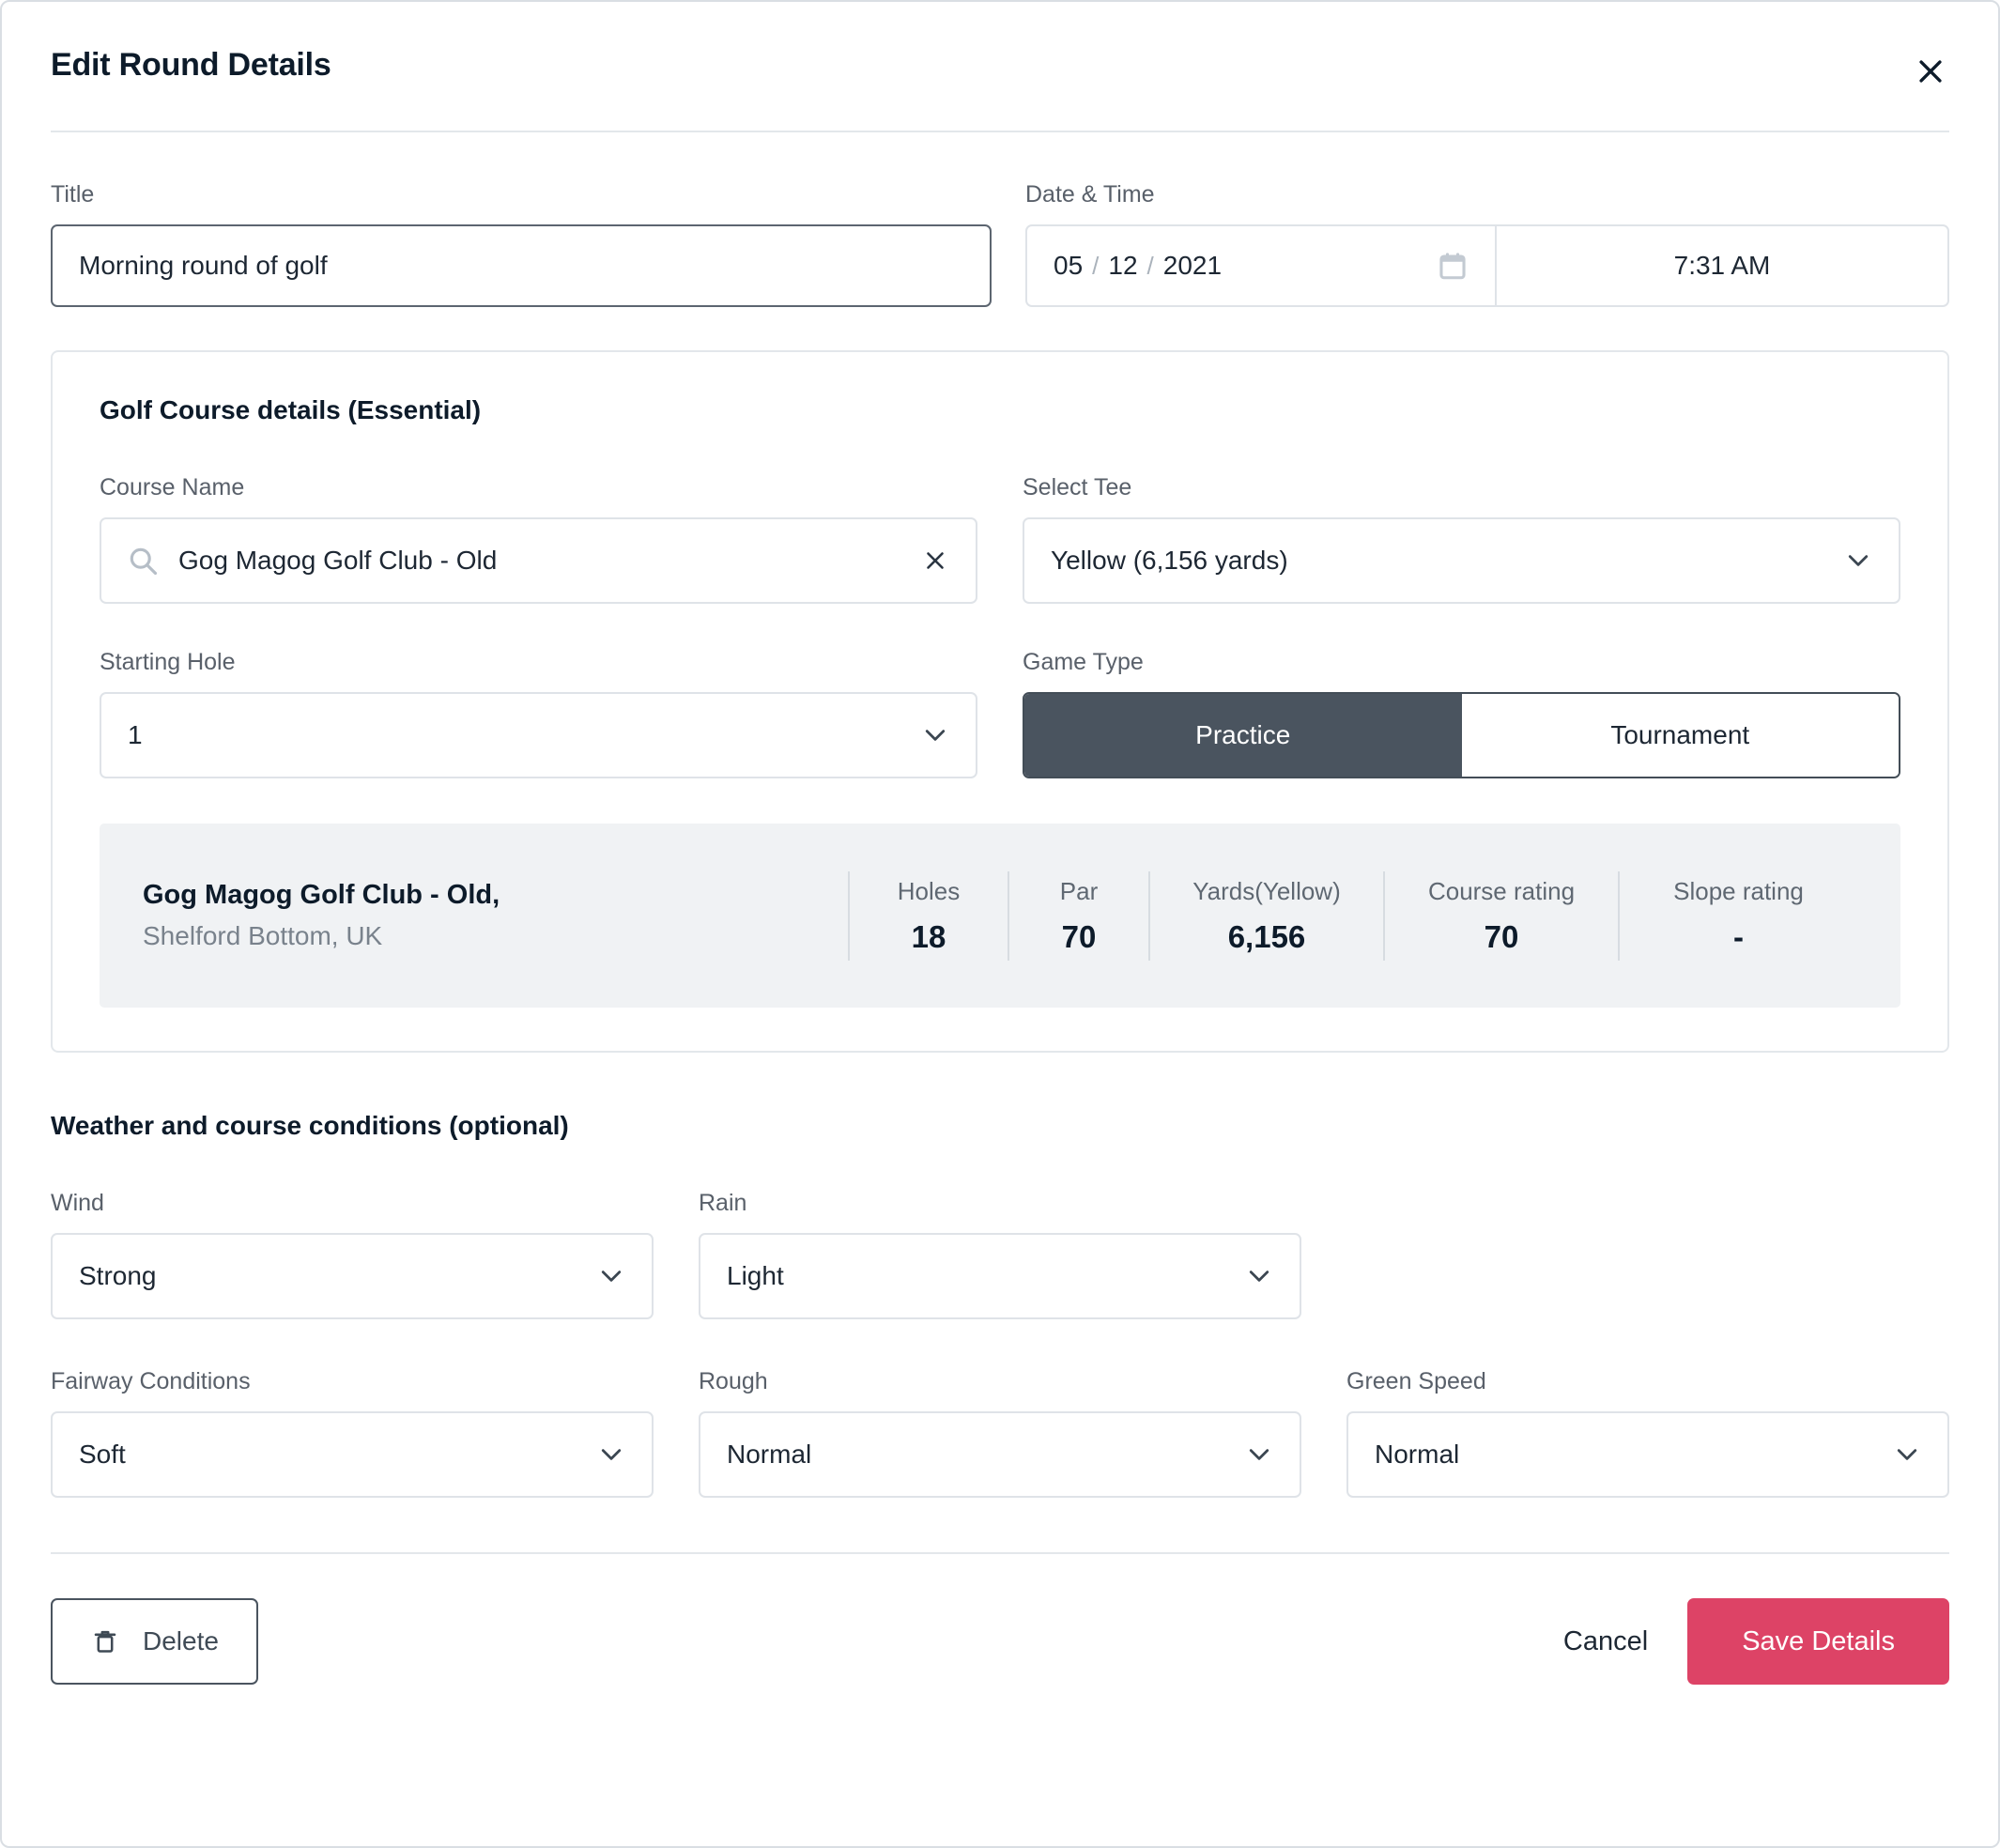 This screenshot has width=2000, height=1848. Describe the element at coordinates (1262, 265) in the screenshot. I see `date-input: 05 / 12 / 2021` at that location.